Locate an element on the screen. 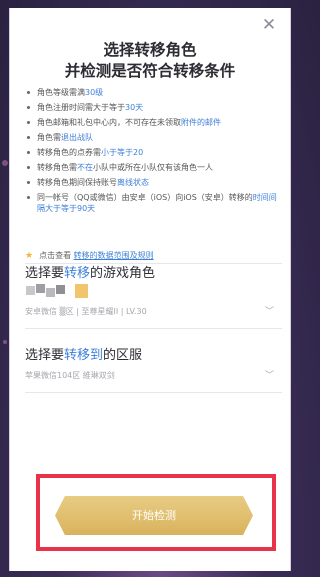  condition-item: 角色邮箱和礼包中心内，不可存在未领取附件的邮件 is located at coordinates (154, 122).